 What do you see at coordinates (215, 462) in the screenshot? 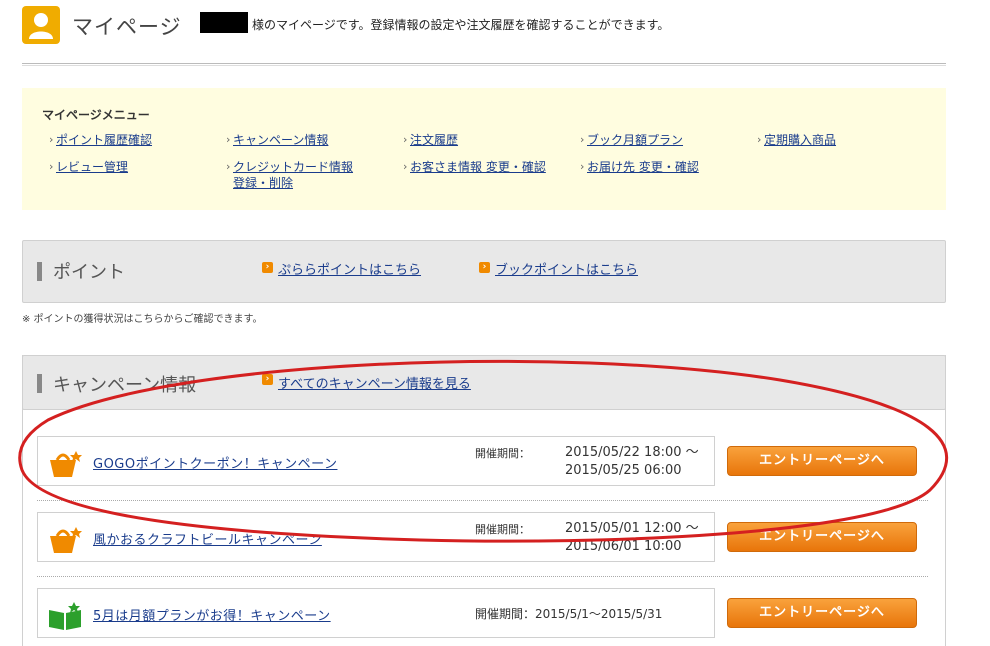
I see `campaign-name-link: GOGOポイントクーポン！キャンペーン` at bounding box center [215, 462].